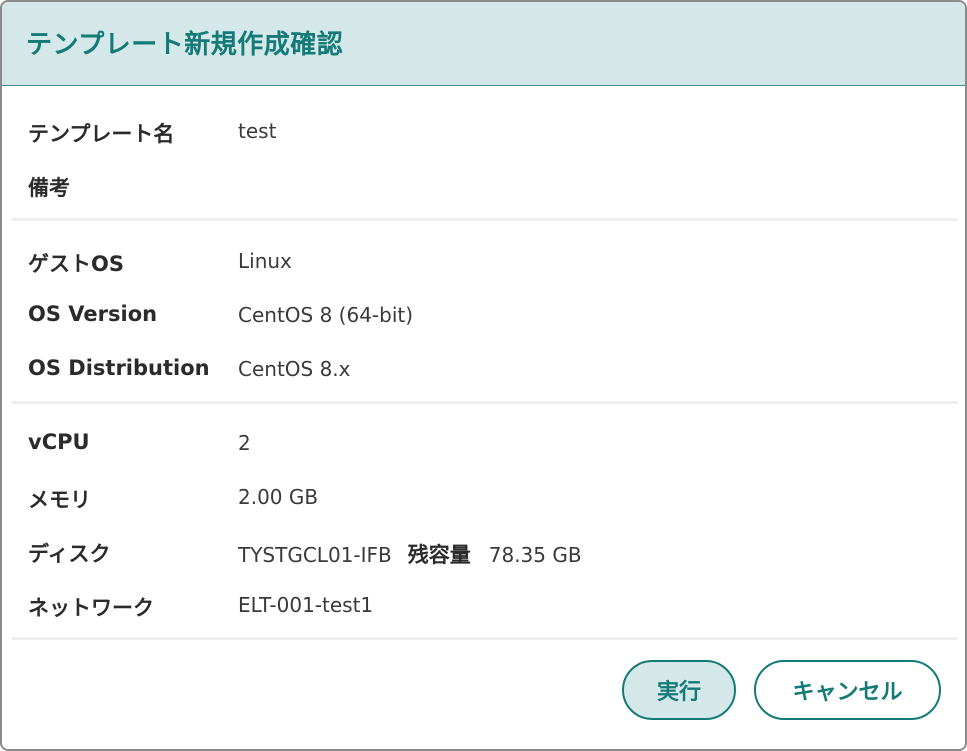  I want to click on vcpu-value: 2, so click(244, 443).